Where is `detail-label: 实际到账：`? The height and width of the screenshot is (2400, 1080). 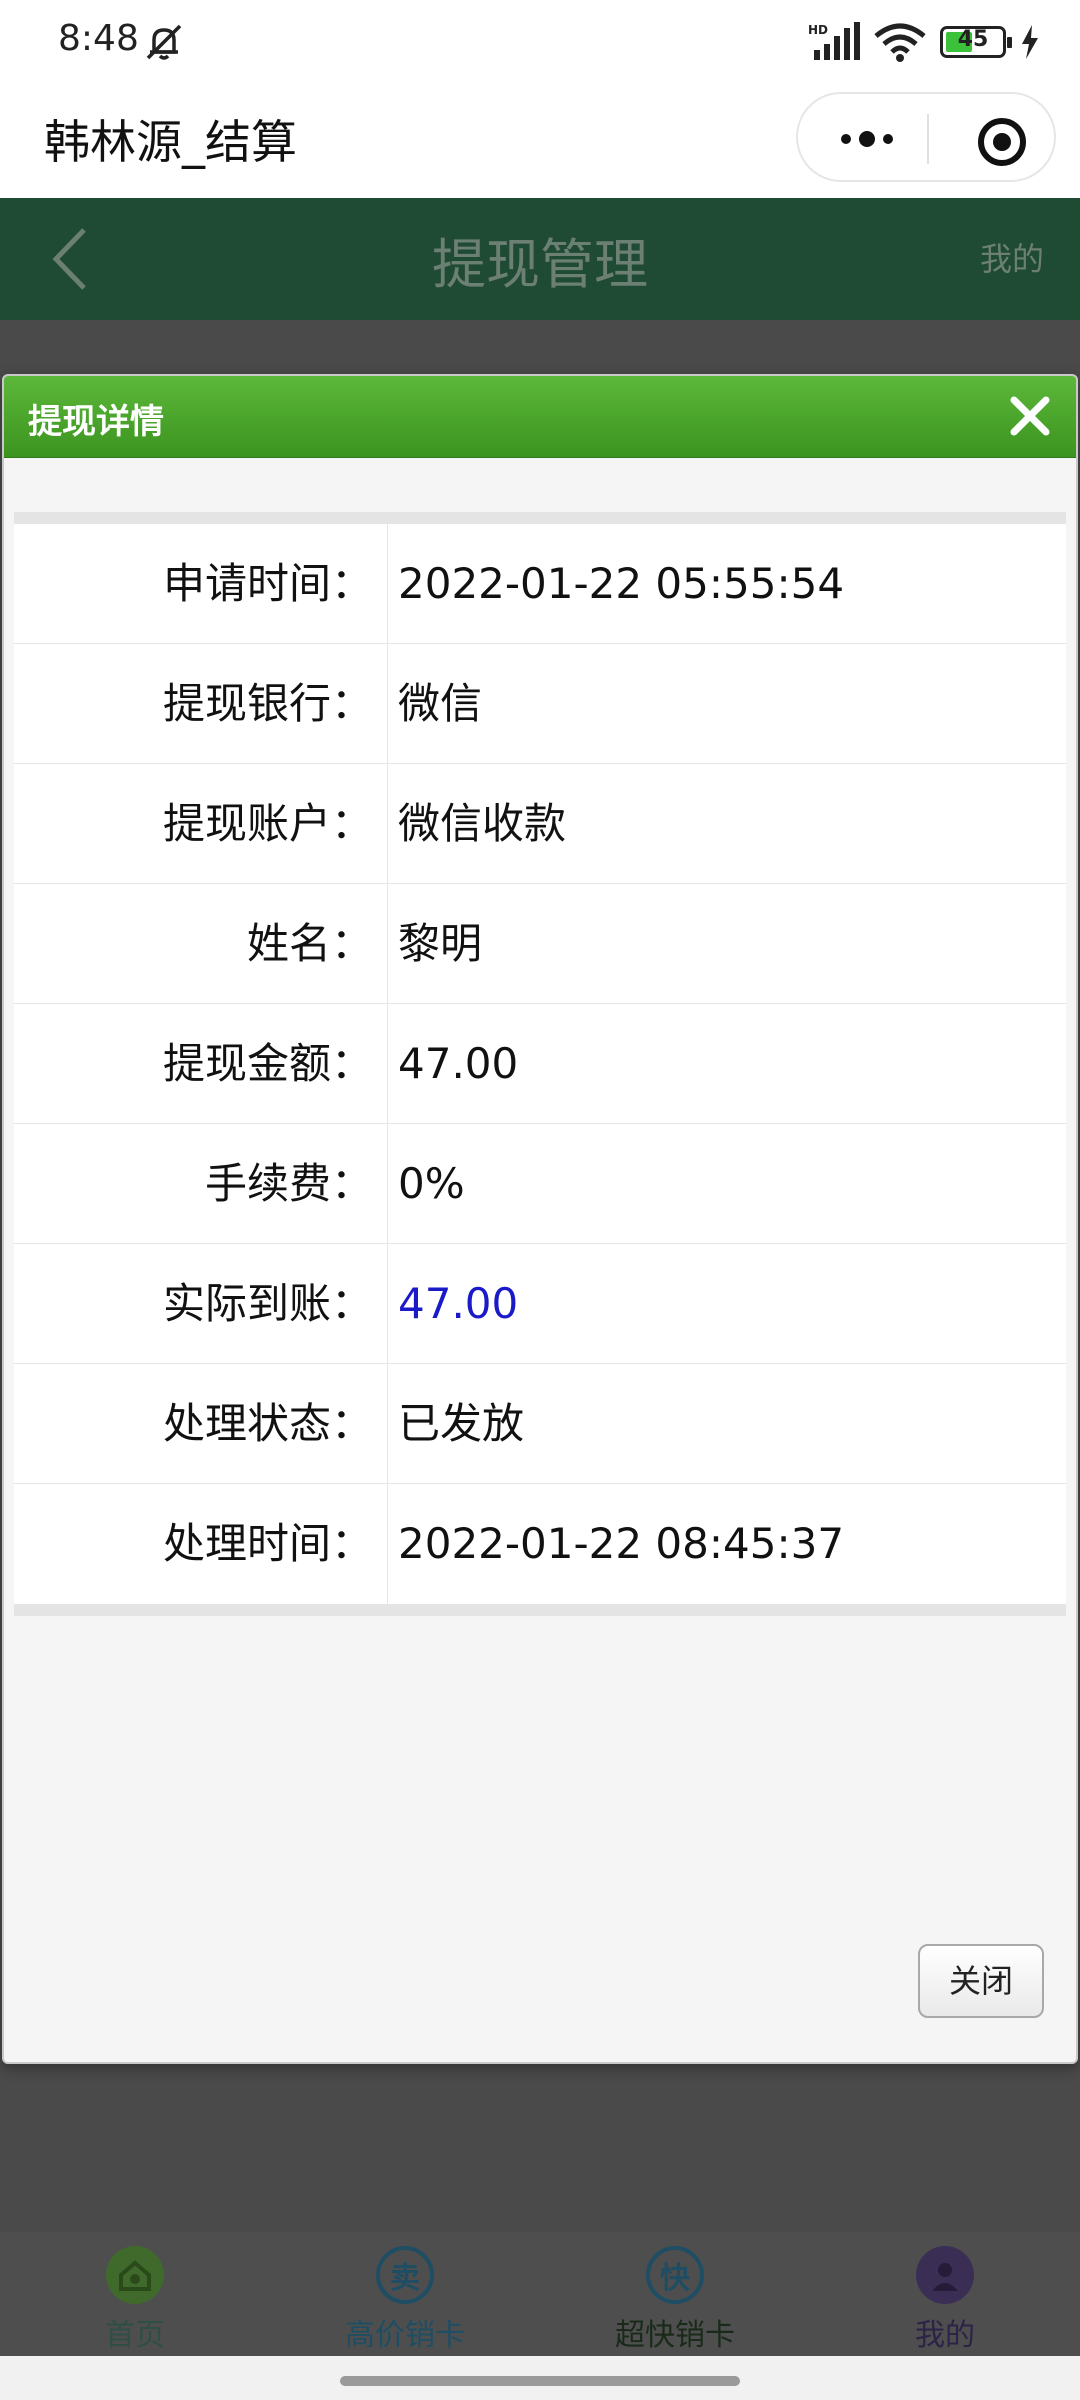 detail-label: 实际到账： is located at coordinates (201, 1303).